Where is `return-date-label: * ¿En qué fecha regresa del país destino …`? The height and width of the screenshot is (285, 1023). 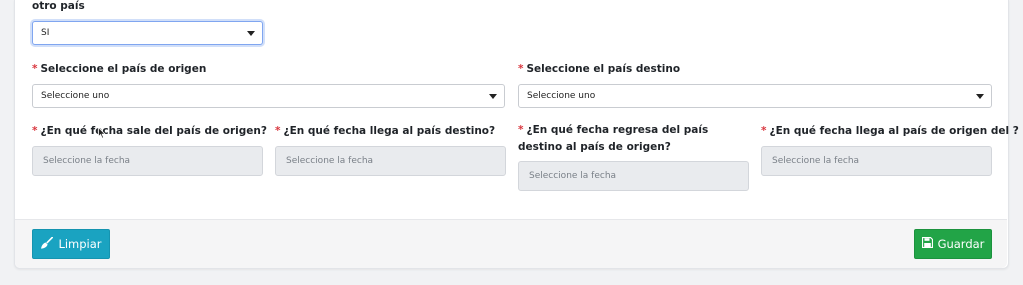 return-date-label: * ¿En qué fecha regresa del país destino … is located at coordinates (634, 139).